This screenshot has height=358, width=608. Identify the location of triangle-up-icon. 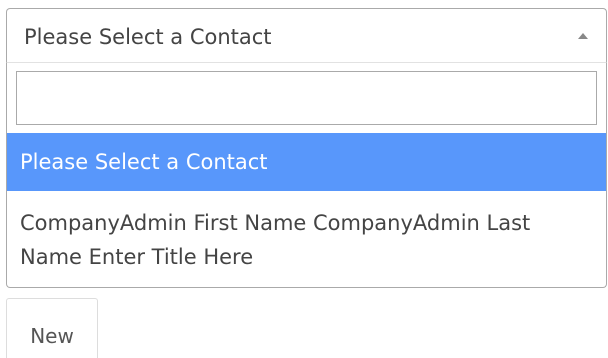
(583, 36).